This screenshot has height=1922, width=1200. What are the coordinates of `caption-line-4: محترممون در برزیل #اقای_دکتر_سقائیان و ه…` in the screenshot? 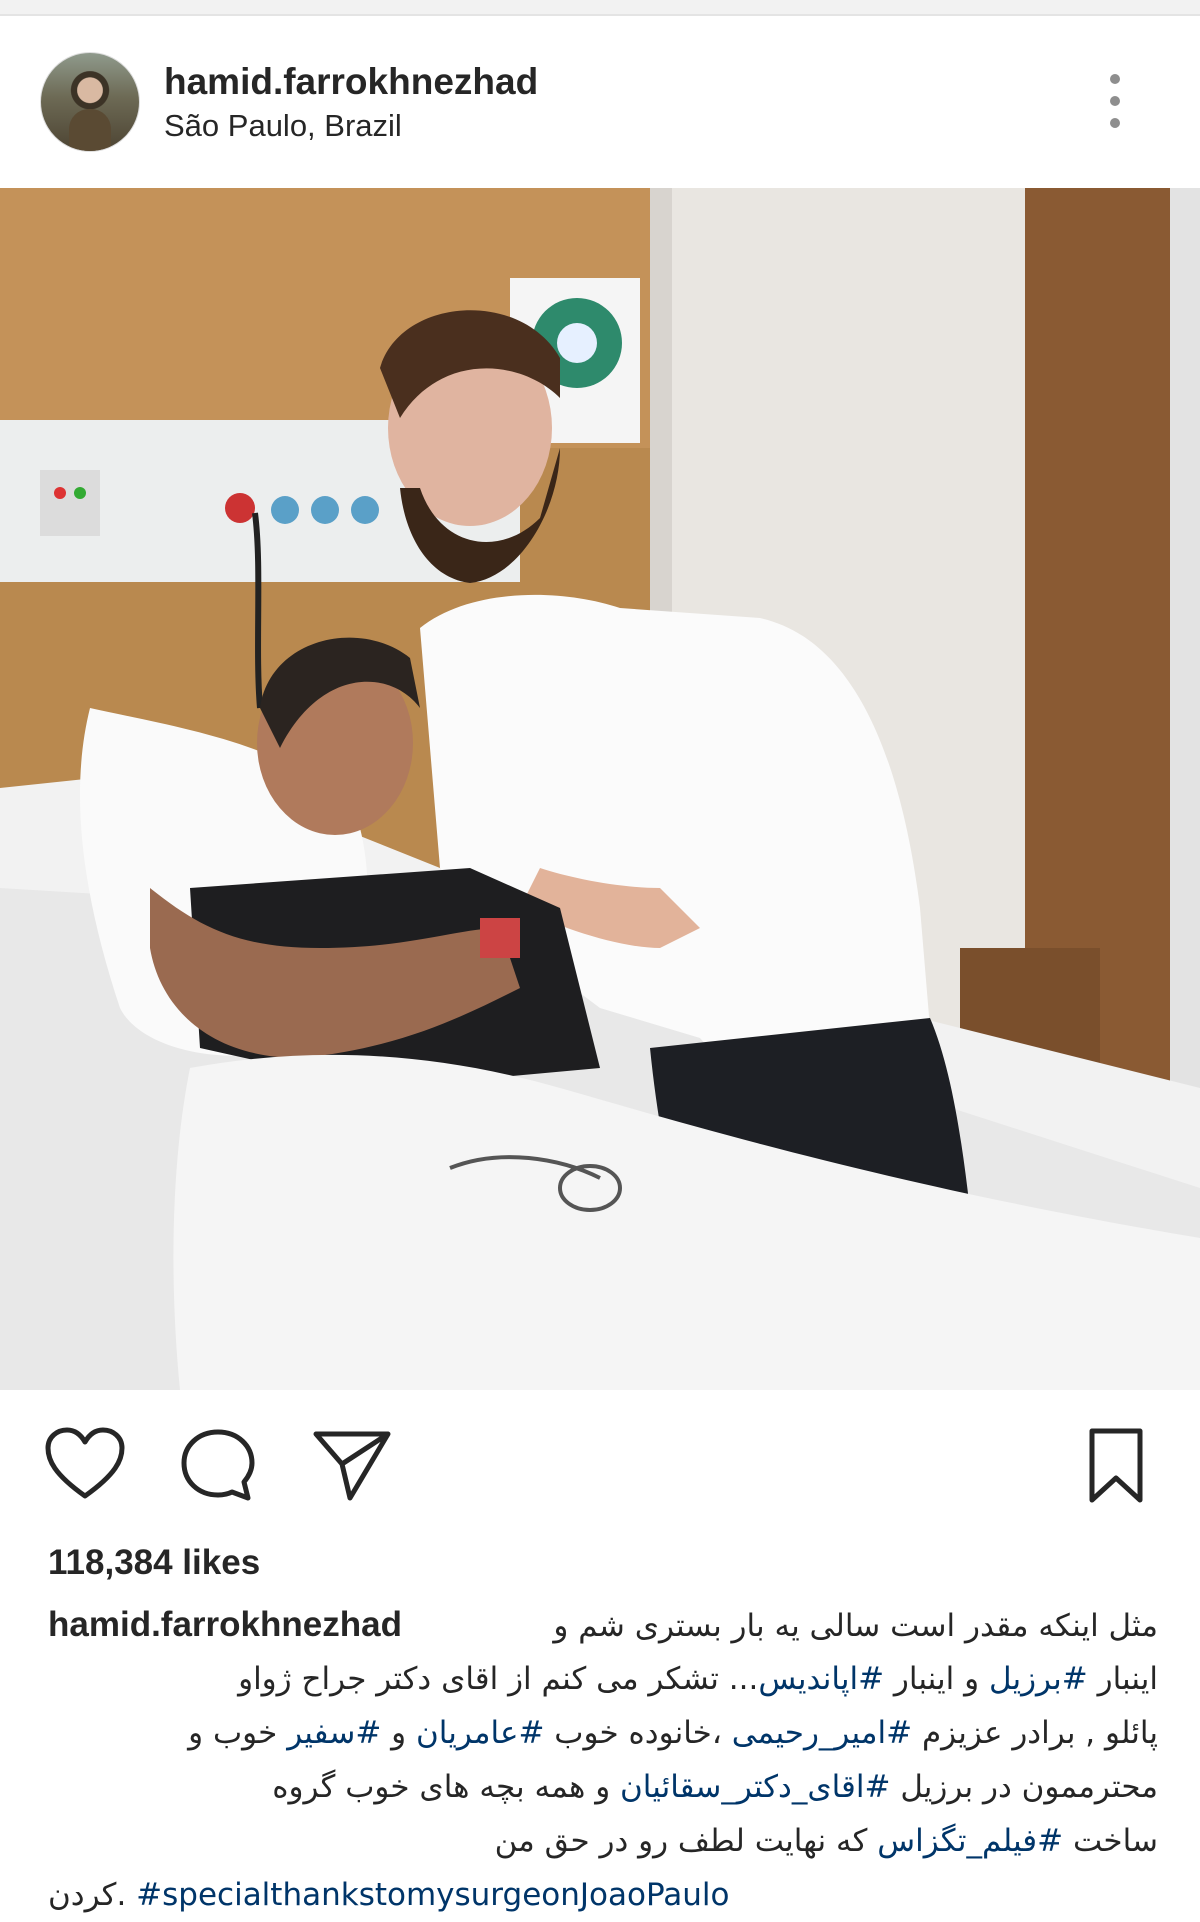 It's located at (715, 1787).